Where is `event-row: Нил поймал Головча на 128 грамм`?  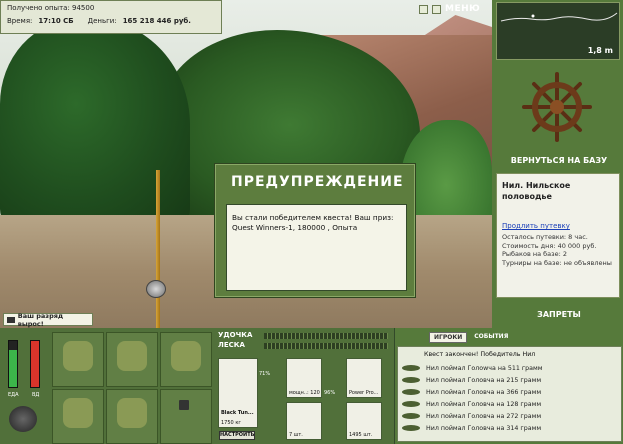
event-row: Нил поймал Головча на 128 грамм is located at coordinates (509, 404).